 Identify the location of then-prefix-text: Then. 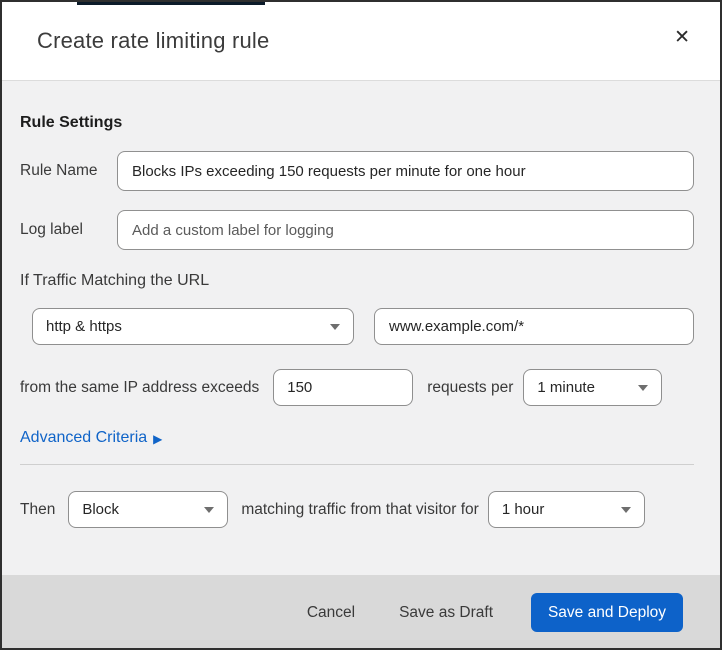
(38, 509).